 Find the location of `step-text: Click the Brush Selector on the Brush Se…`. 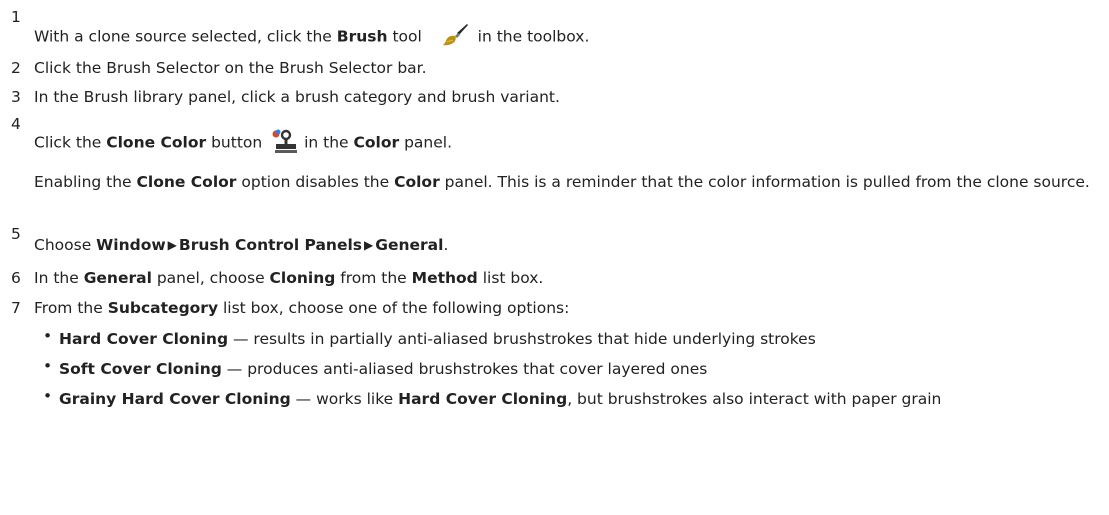

step-text: Click the Brush Selector on the Brush Se… is located at coordinates (230, 68).